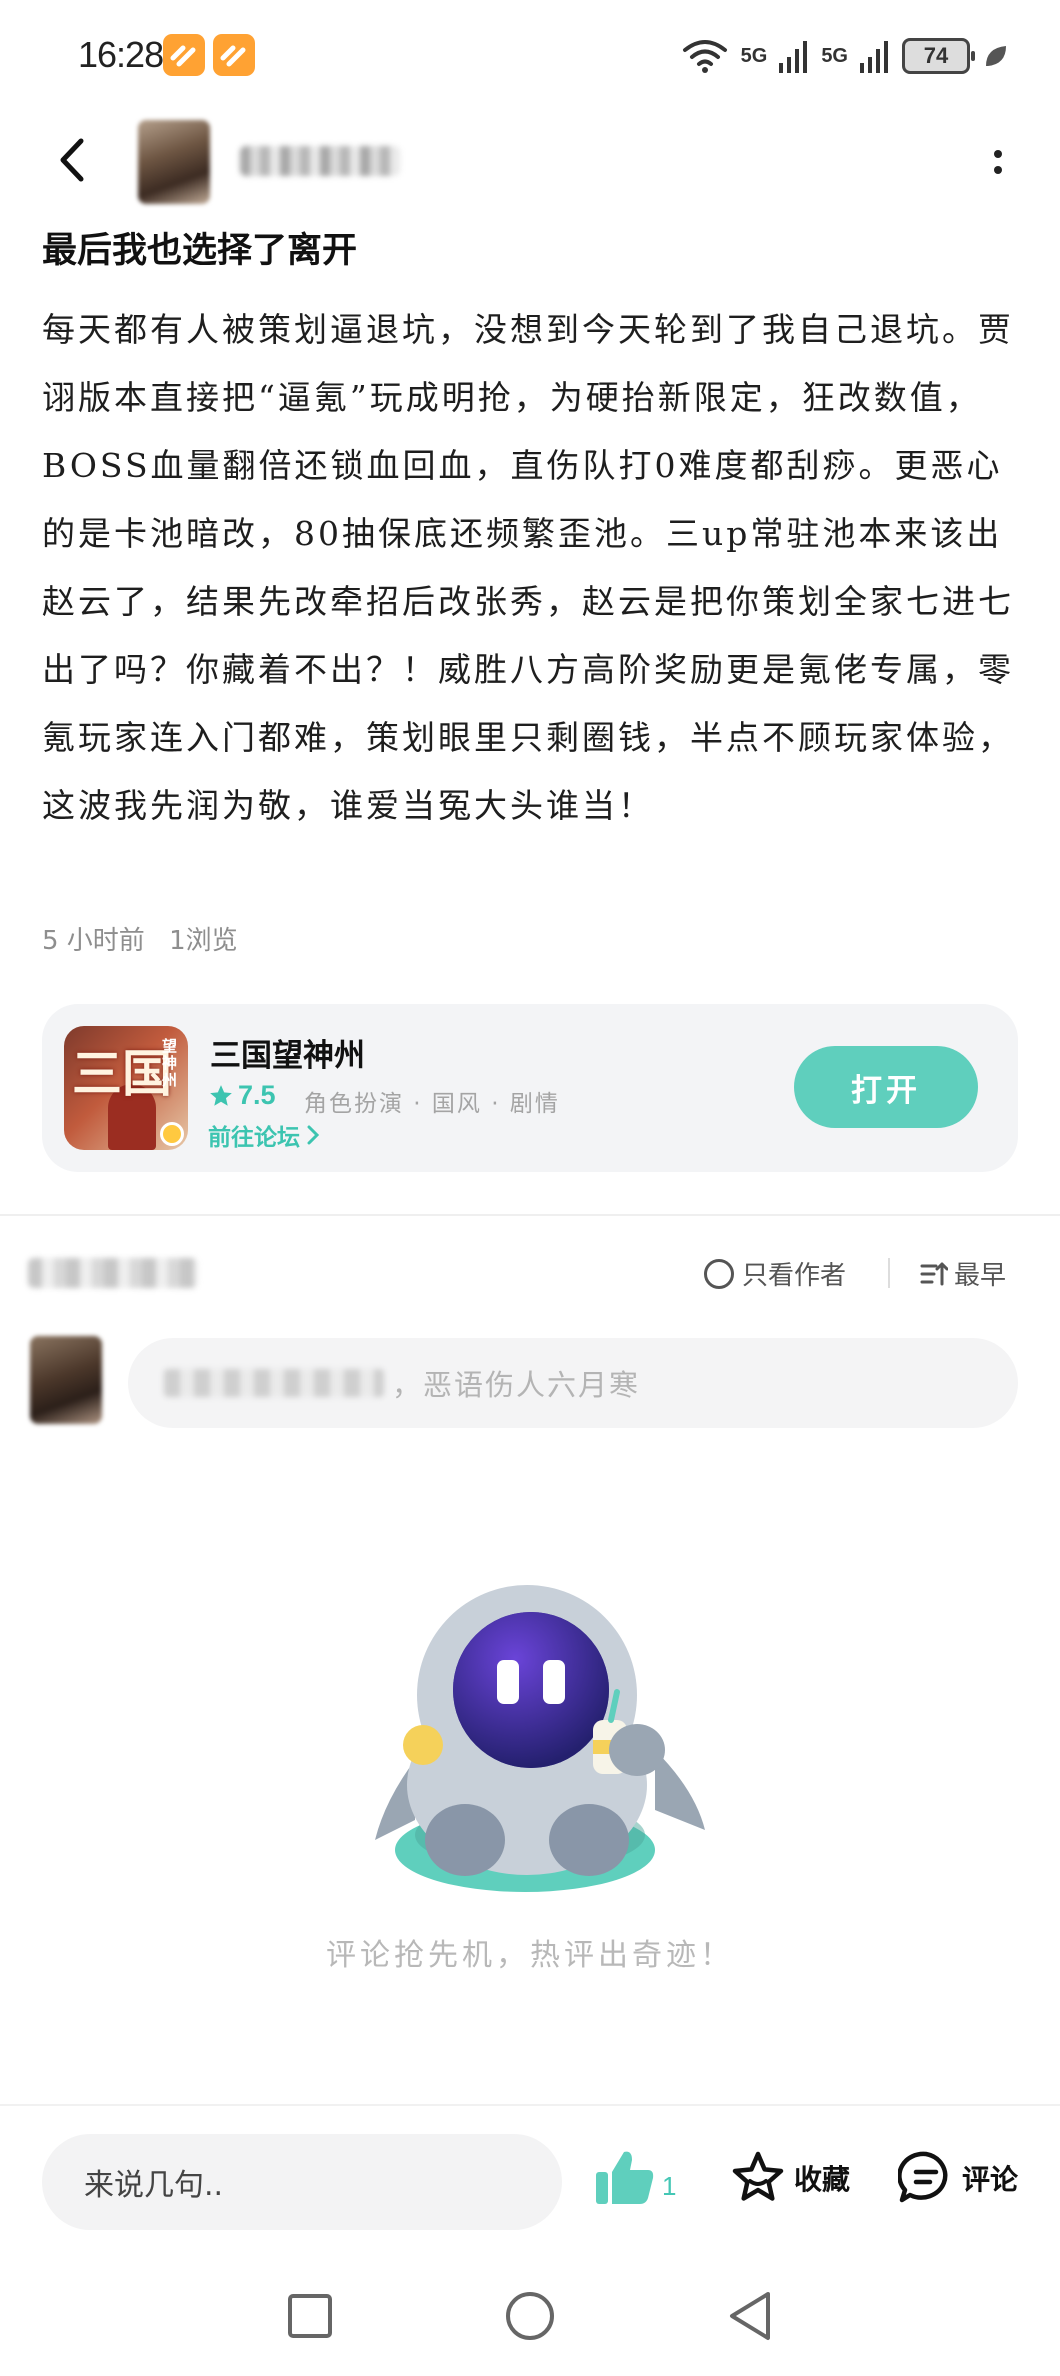 This screenshot has height=2376, width=1060. I want to click on author-only-filter: 只看作者, so click(775, 1273).